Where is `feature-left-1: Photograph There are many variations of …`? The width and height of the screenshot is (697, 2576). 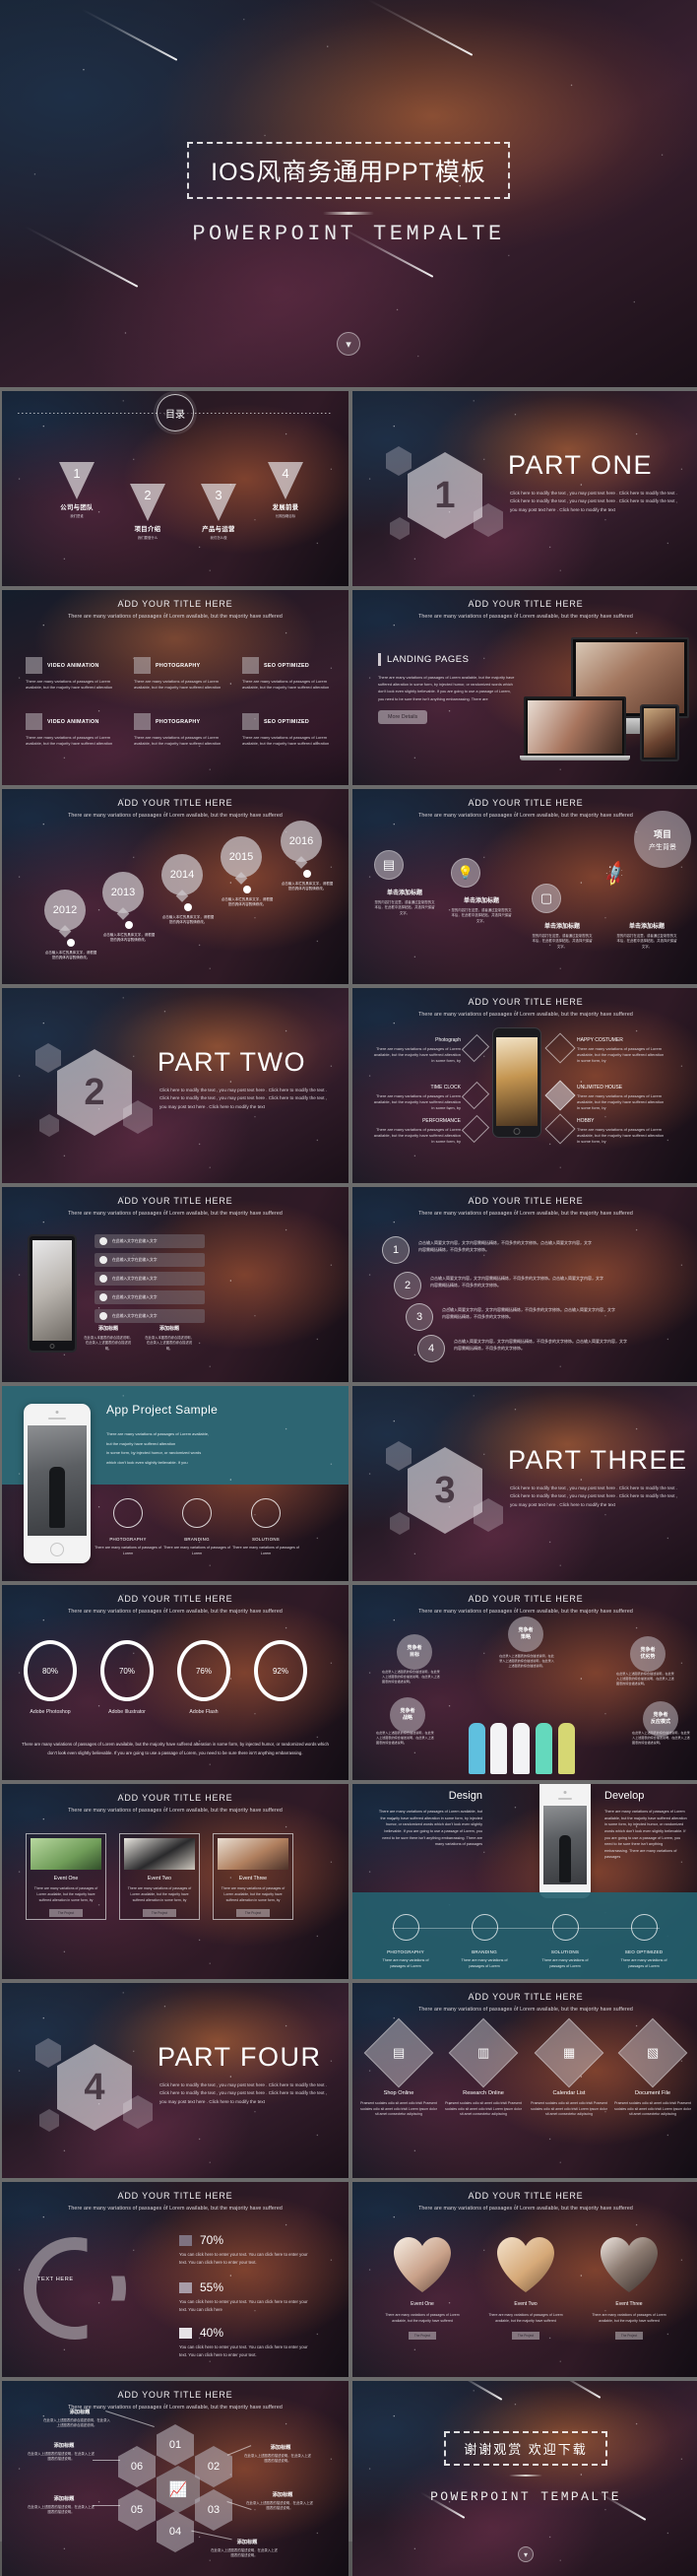 feature-left-1: Photograph There are many variations of … is located at coordinates (430, 1049).